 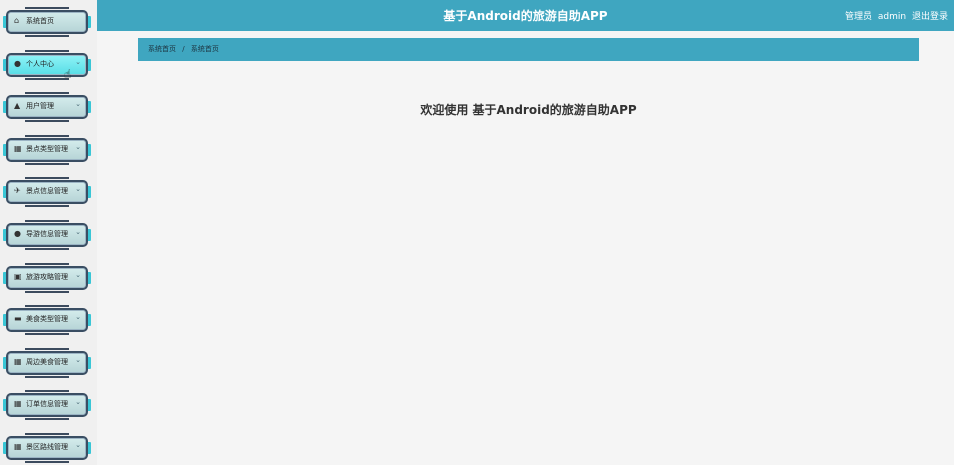 What do you see at coordinates (859, 17) in the screenshot?
I see `user-role: 管理员` at bounding box center [859, 17].